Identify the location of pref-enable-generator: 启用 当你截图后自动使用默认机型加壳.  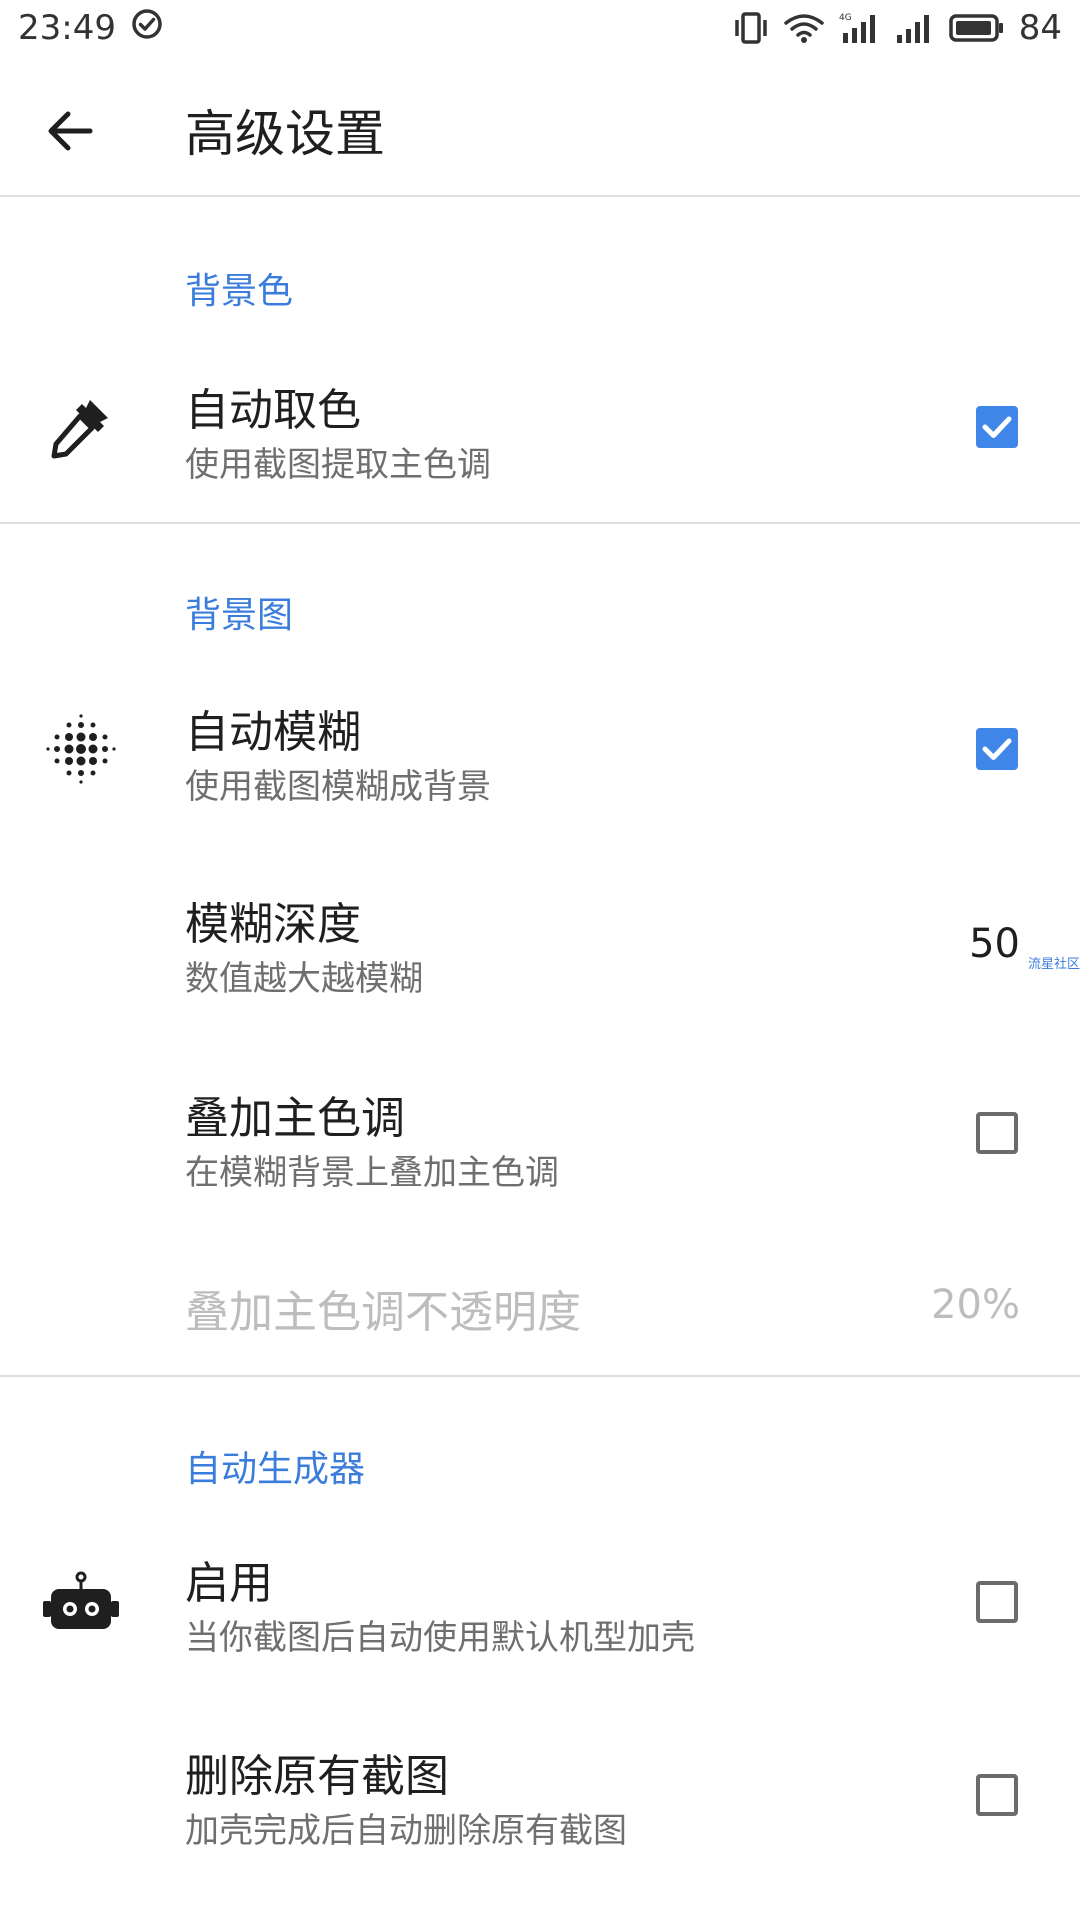
(540, 1602).